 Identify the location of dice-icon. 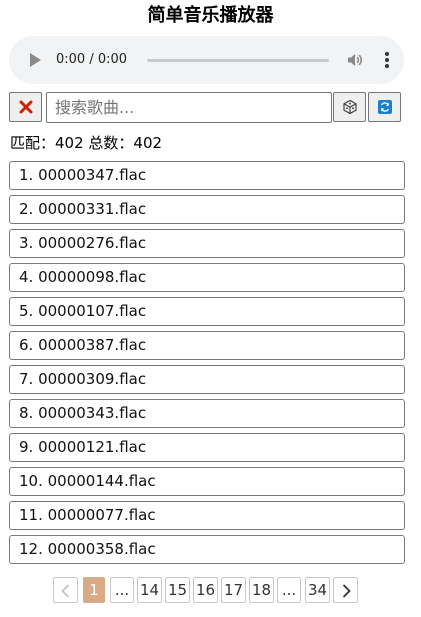
(349, 107).